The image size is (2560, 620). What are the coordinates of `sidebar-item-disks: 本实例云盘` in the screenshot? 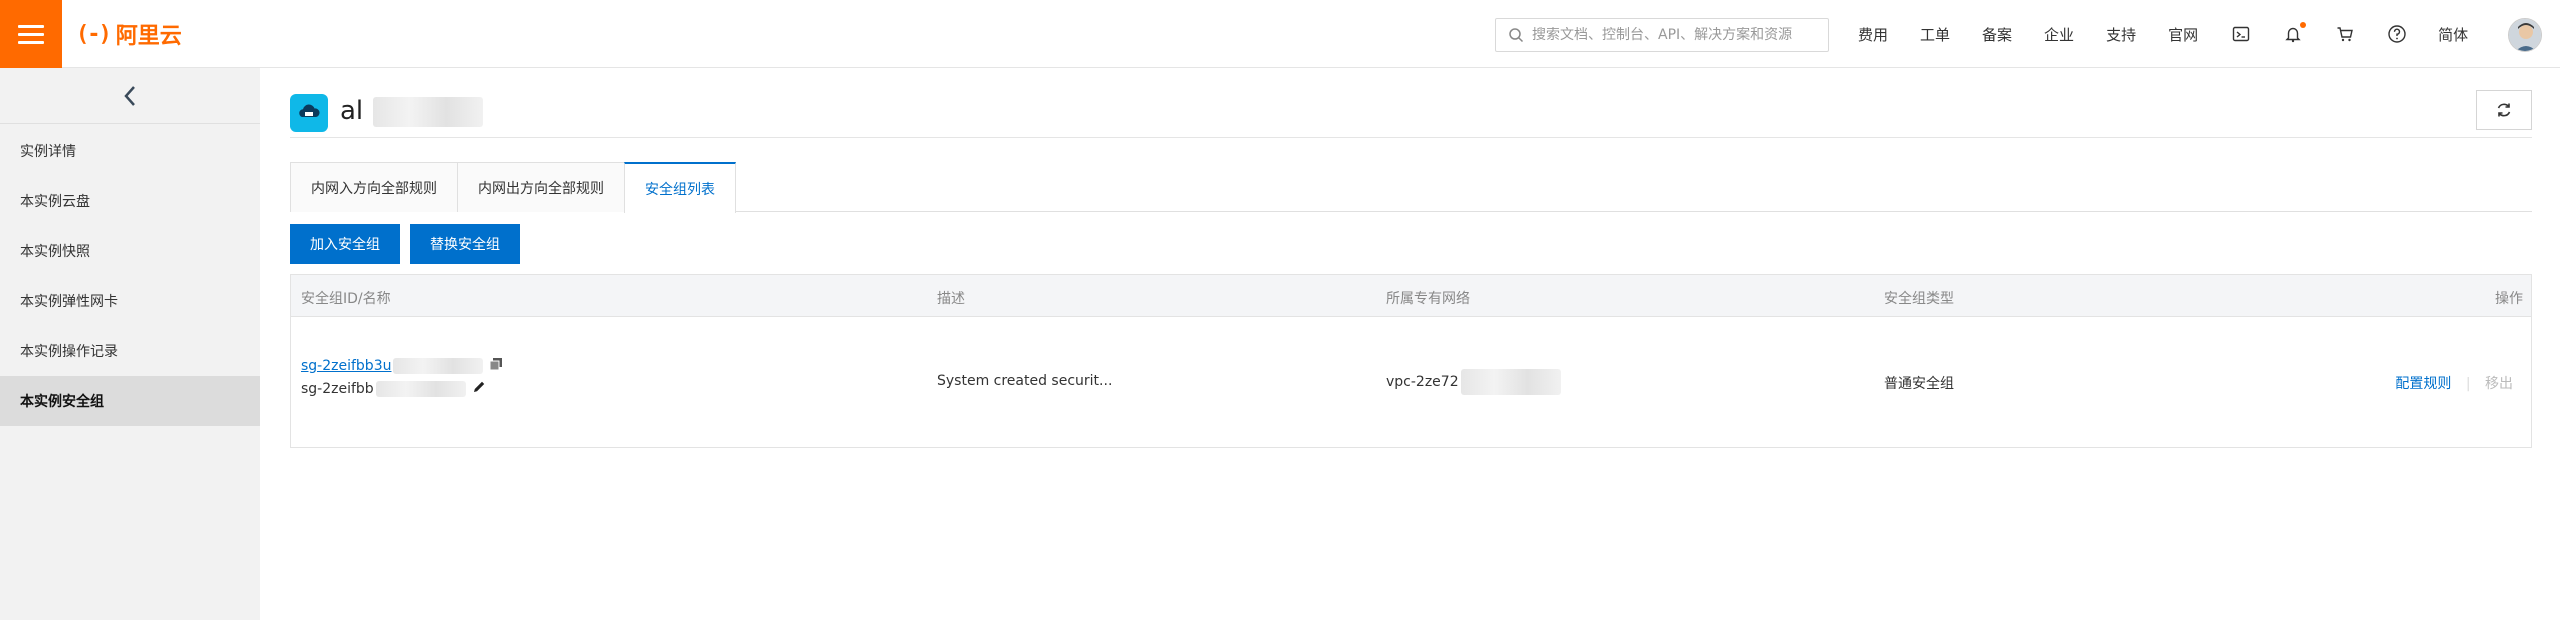 It's located at (130, 201).